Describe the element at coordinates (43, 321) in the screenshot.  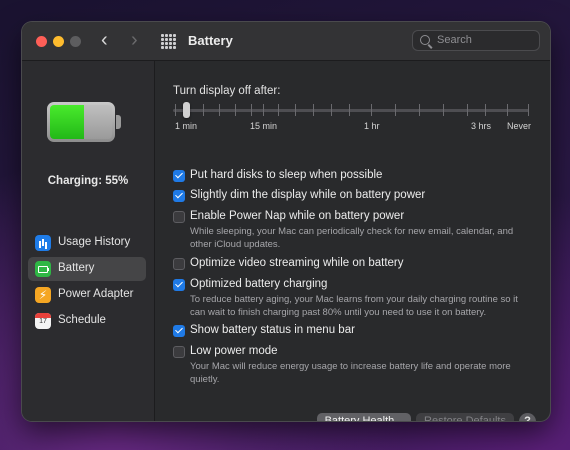
I see `calendar-icon: 17` at that location.